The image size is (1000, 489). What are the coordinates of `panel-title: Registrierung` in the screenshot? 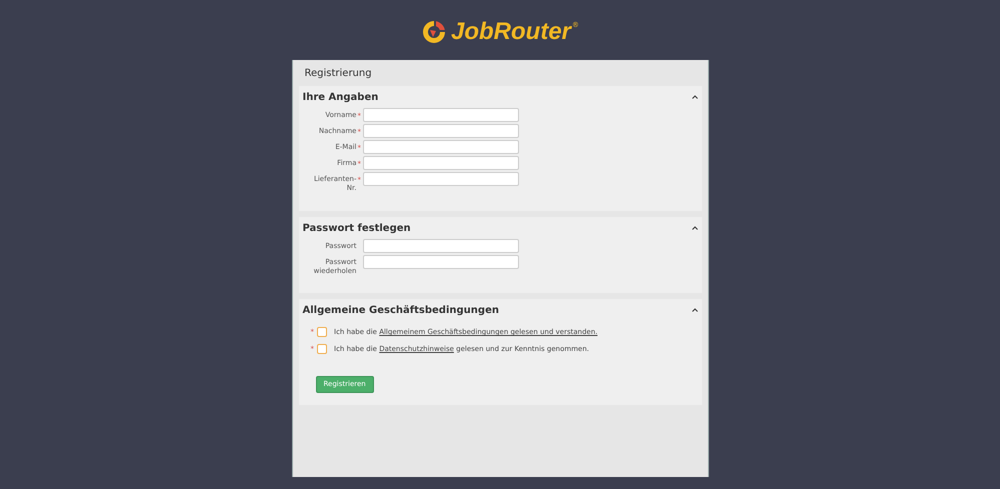 It's located at (338, 73).